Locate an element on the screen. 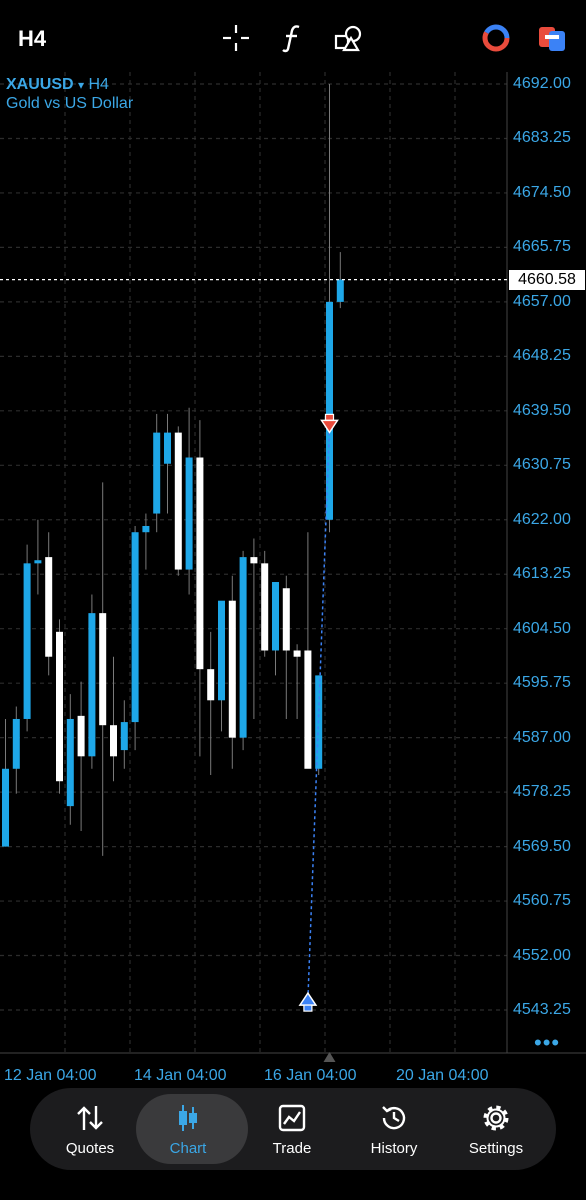  chart-candles-icon is located at coordinates (188, 1118).